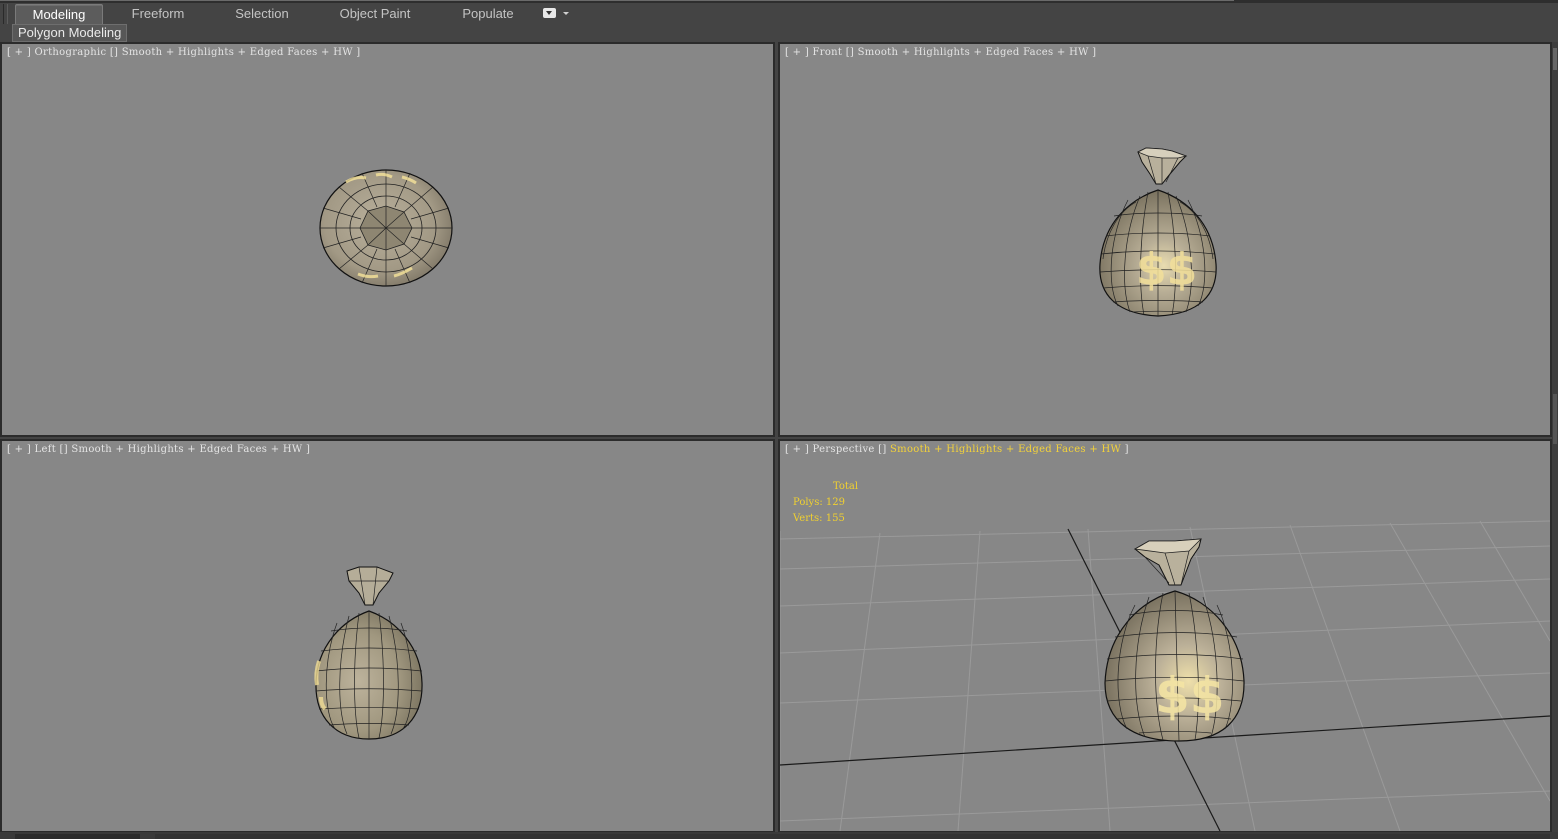 This screenshot has height=839, width=1558. I want to click on tab-object-paint: Object Paint, so click(375, 14).